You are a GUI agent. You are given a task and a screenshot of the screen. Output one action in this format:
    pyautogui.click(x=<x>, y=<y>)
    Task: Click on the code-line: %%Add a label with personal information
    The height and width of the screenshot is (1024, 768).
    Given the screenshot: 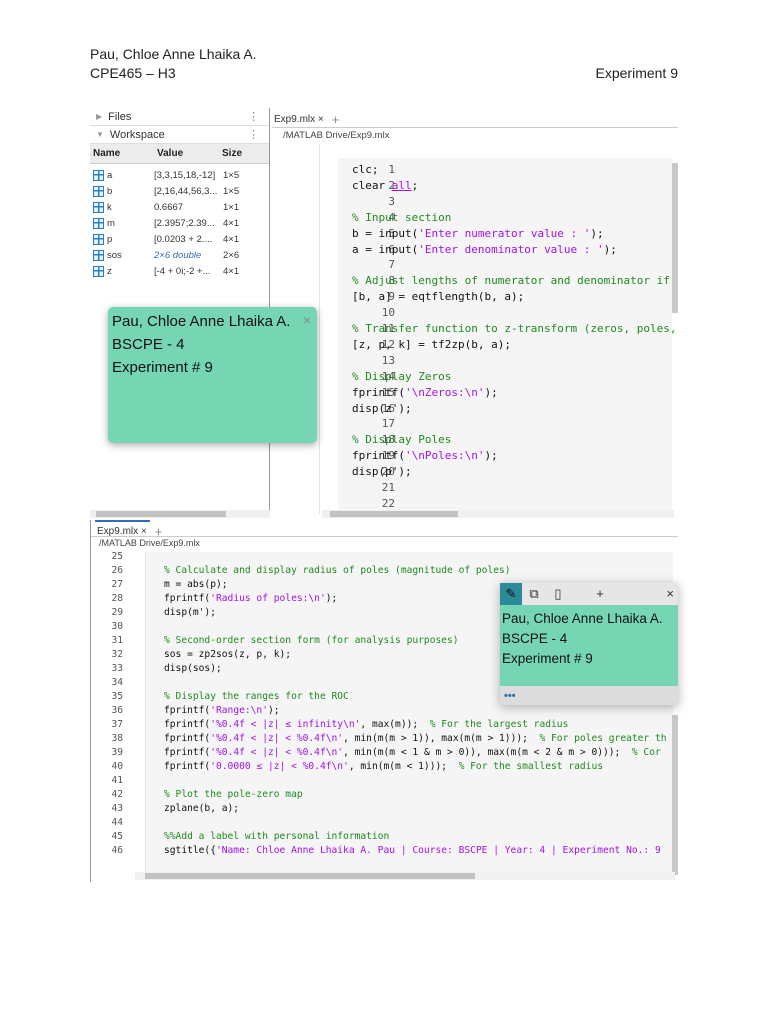 What is the action you would take?
    pyautogui.click(x=276, y=836)
    